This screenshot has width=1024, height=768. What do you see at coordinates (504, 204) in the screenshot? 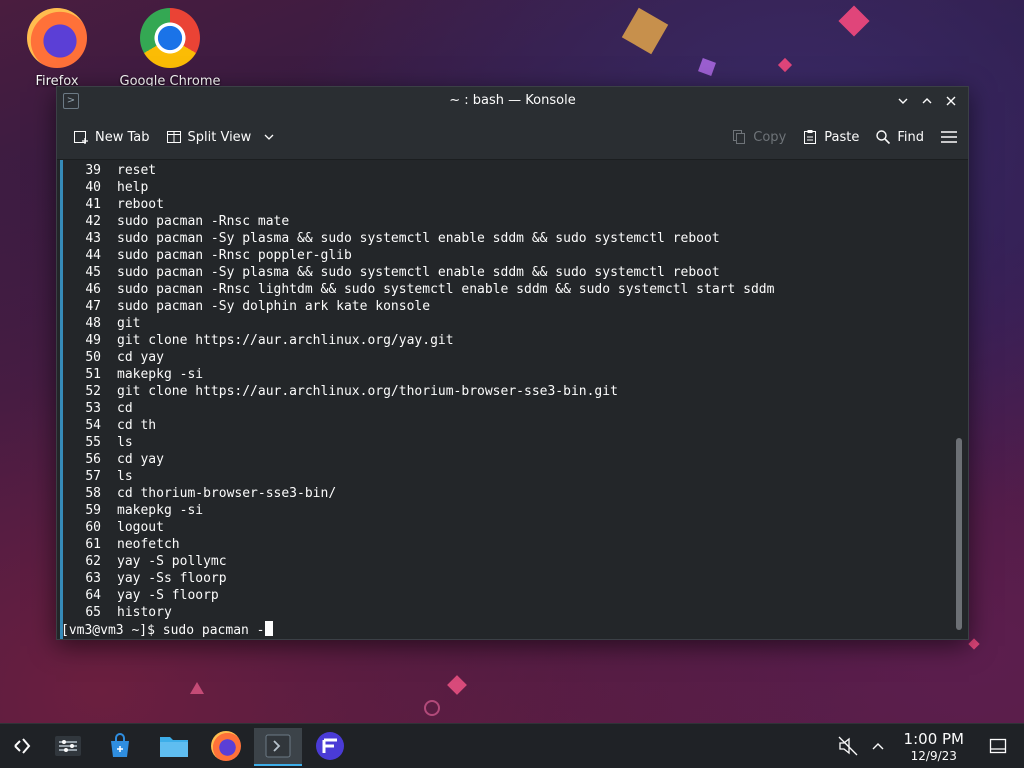
I see `history-line: 41 reboot` at bounding box center [504, 204].